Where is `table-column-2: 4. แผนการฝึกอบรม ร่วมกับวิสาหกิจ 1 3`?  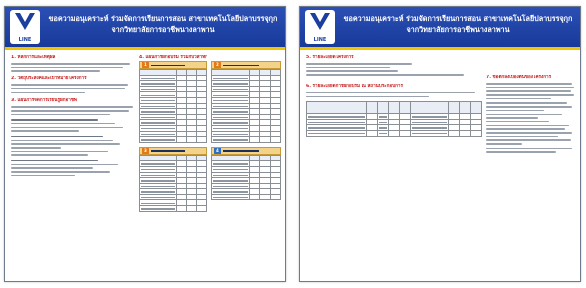
table-column-2: 4. แผนการฝึกอบรม ร่วมกับวิสาหกิจ 1 3 is located at coordinates (173, 165).